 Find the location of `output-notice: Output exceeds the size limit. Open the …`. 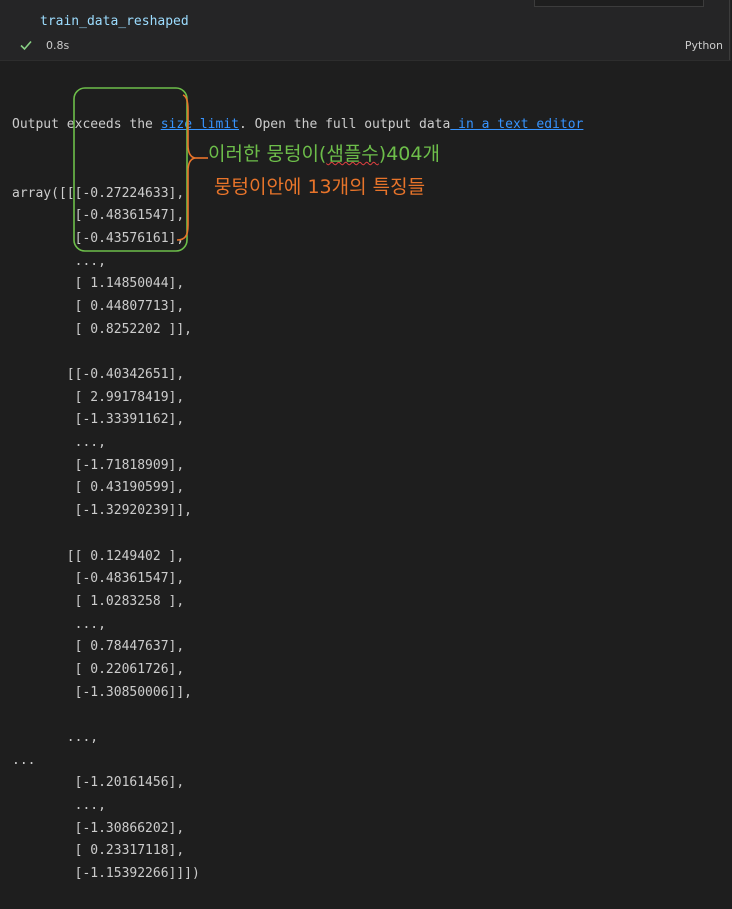

output-notice: Output exceeds the size limit. Open the … is located at coordinates (298, 125).